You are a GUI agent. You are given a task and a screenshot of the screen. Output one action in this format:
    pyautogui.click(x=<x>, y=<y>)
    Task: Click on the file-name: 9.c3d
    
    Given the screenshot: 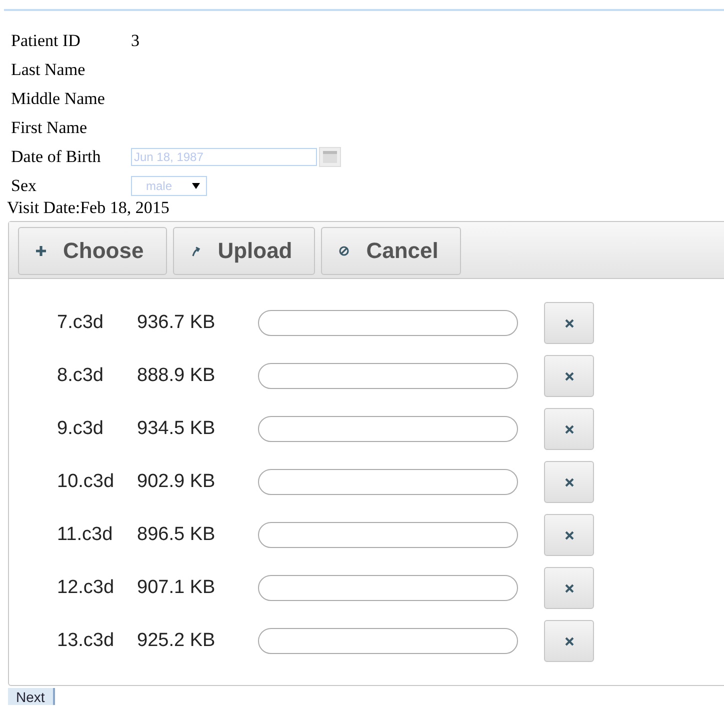 What is the action you would take?
    pyautogui.click(x=80, y=429)
    